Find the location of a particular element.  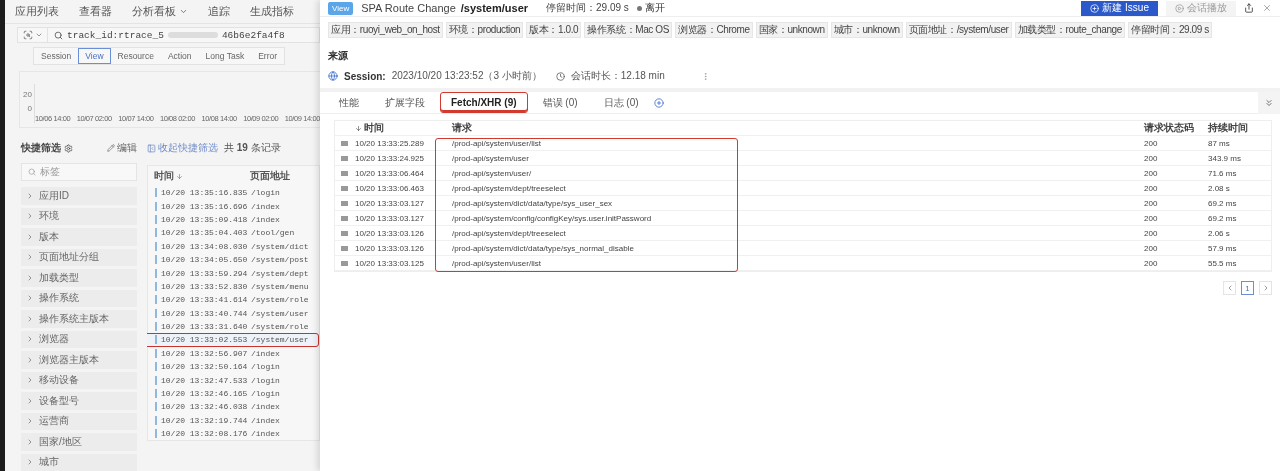

filter-item: 运营商 is located at coordinates (79, 421).